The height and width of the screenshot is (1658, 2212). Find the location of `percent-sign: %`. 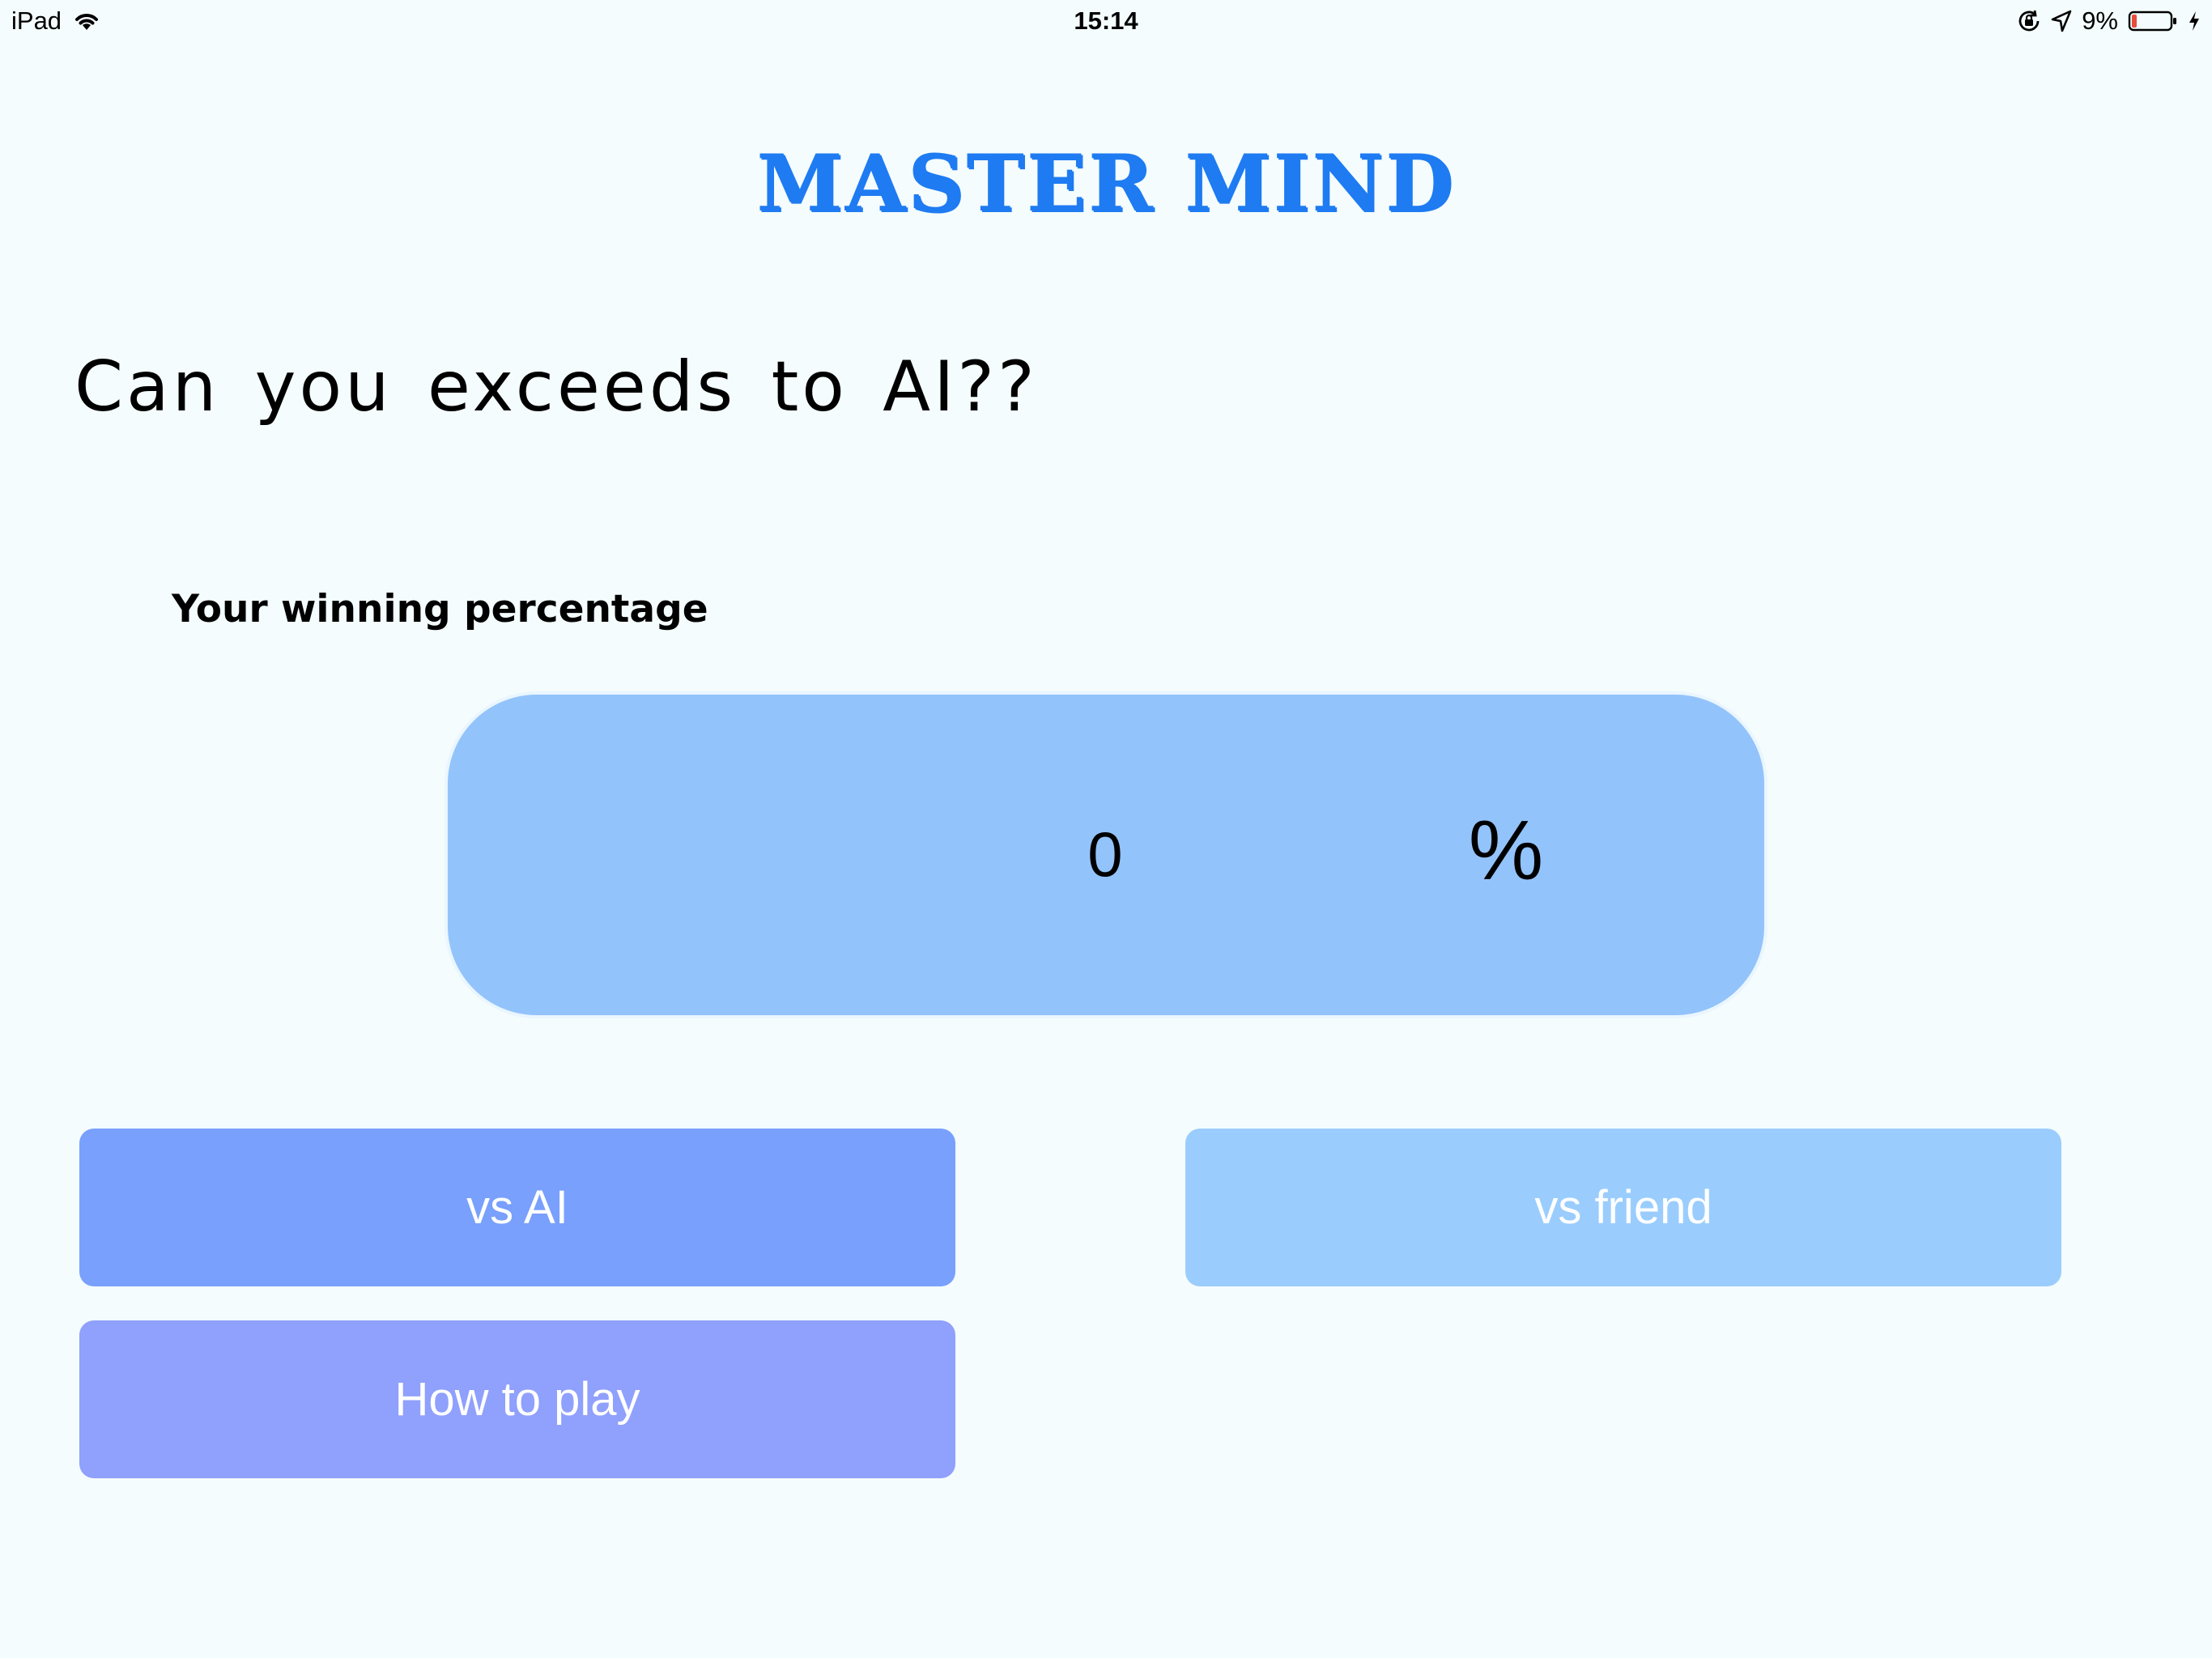

percent-sign: % is located at coordinates (1506, 851).